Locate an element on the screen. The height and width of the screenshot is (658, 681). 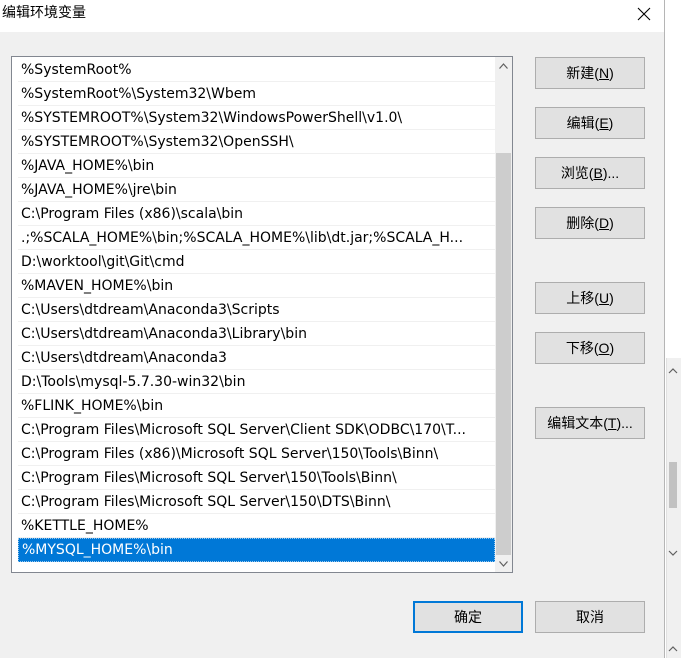
list-item: C:\Users\dtdream\Anaconda3\Library\bin is located at coordinates (256, 334).